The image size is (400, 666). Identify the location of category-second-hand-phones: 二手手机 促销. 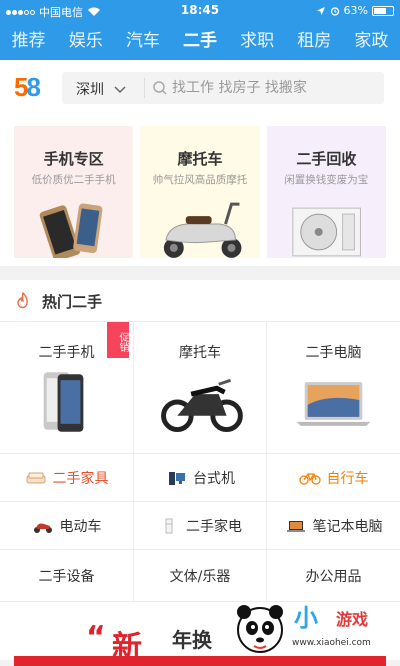
(67, 388).